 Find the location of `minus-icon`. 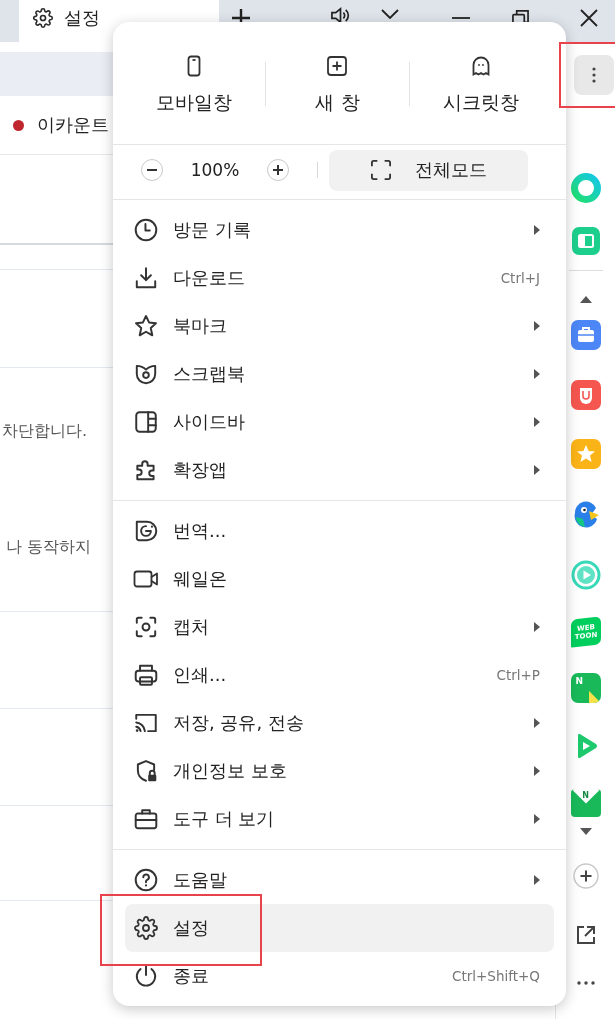

minus-icon is located at coordinates (152, 170).